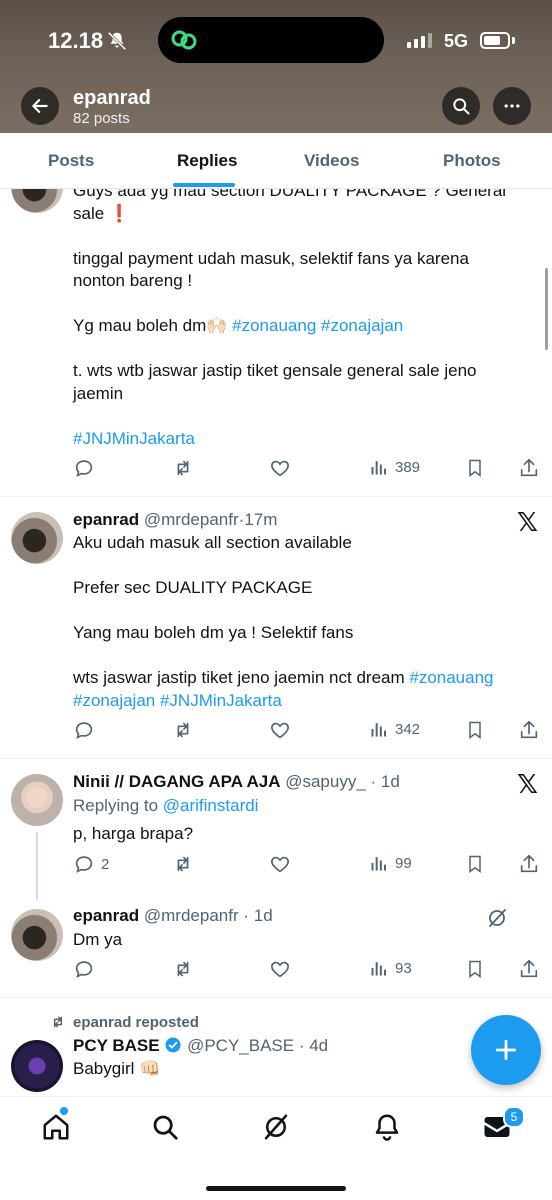 This screenshot has width=552, height=1200. I want to click on repost-label: epanrad reposted, so click(136, 1022).